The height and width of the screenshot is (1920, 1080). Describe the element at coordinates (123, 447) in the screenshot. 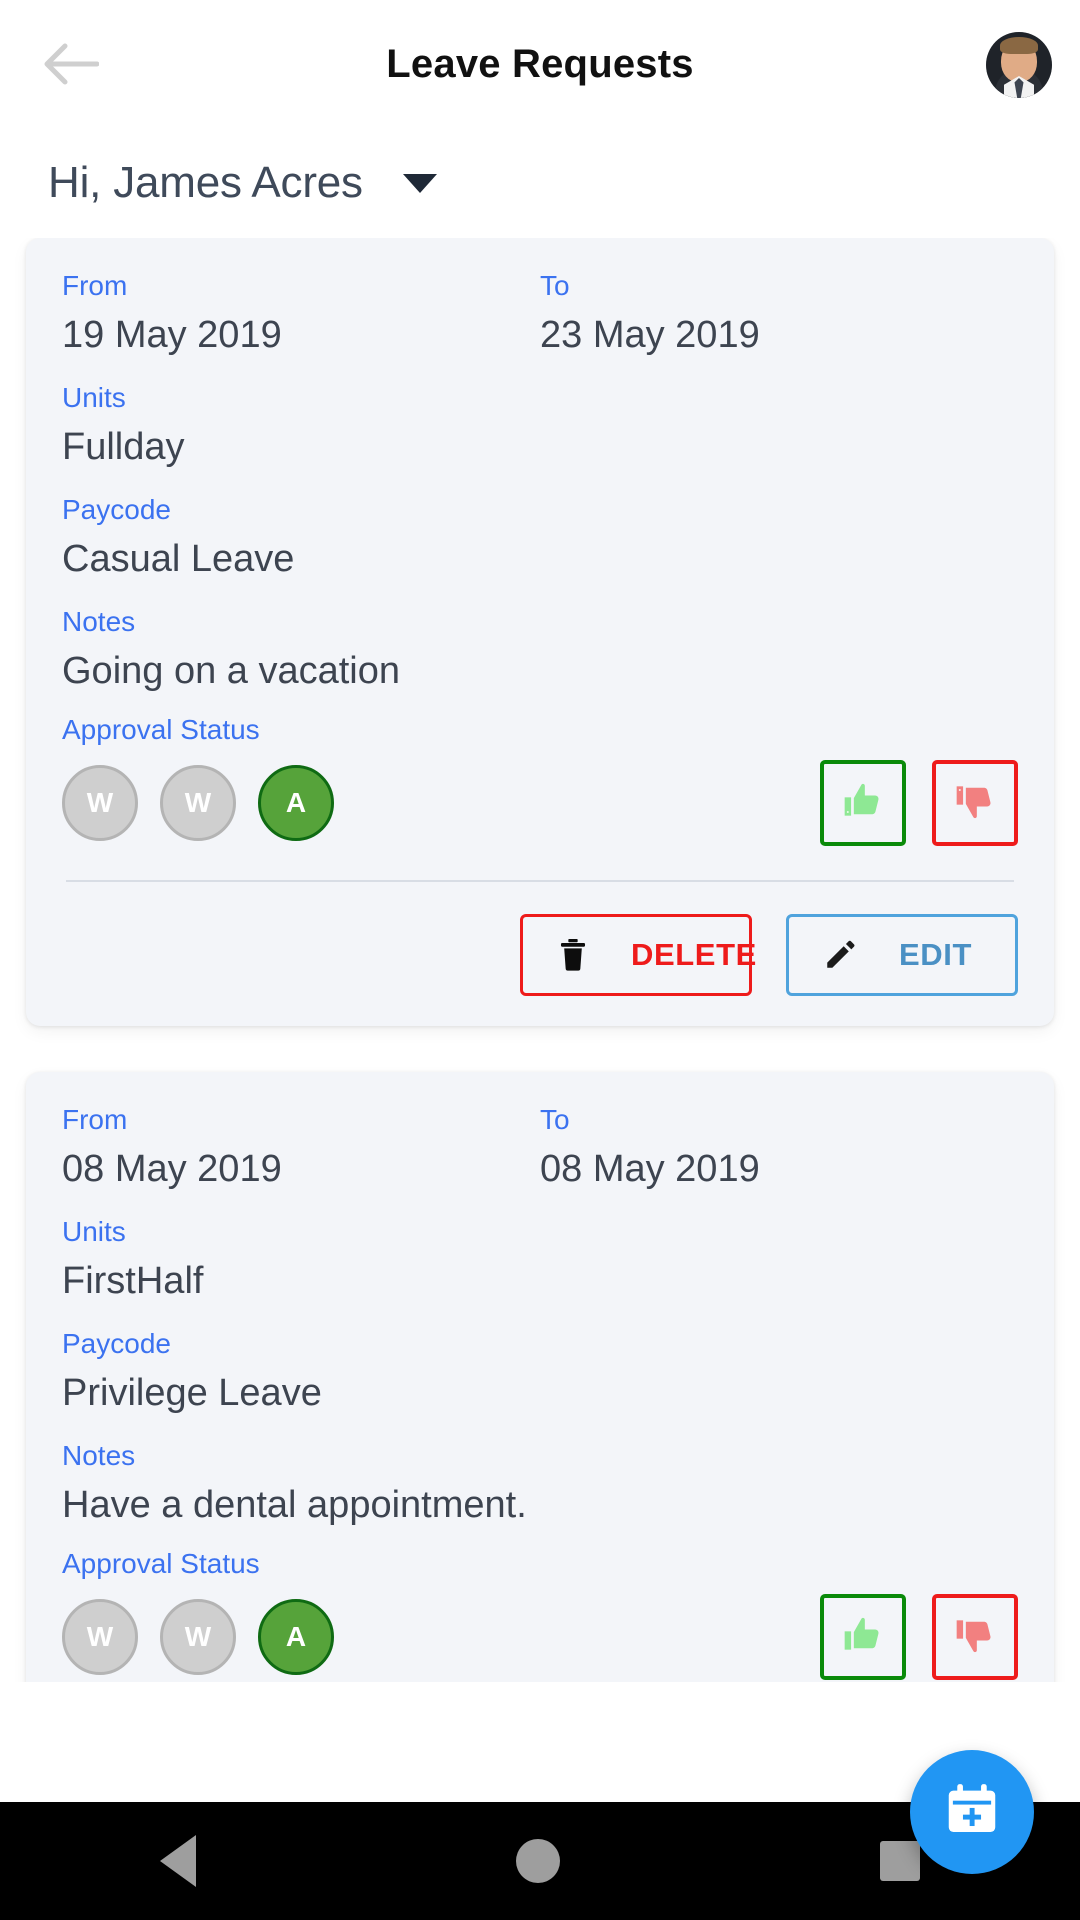

I see `units-value: Fullday` at that location.